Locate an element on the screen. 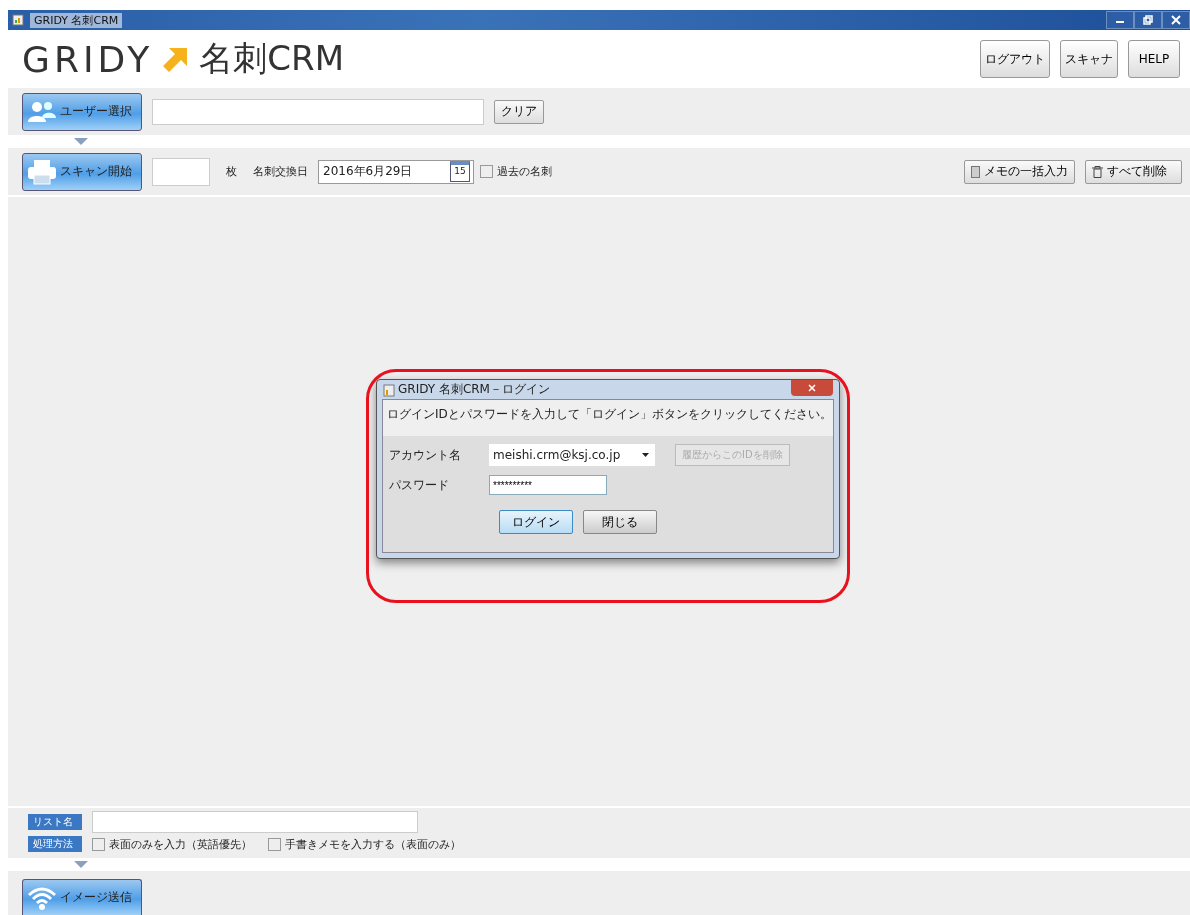  note-icon is located at coordinates (975, 171).